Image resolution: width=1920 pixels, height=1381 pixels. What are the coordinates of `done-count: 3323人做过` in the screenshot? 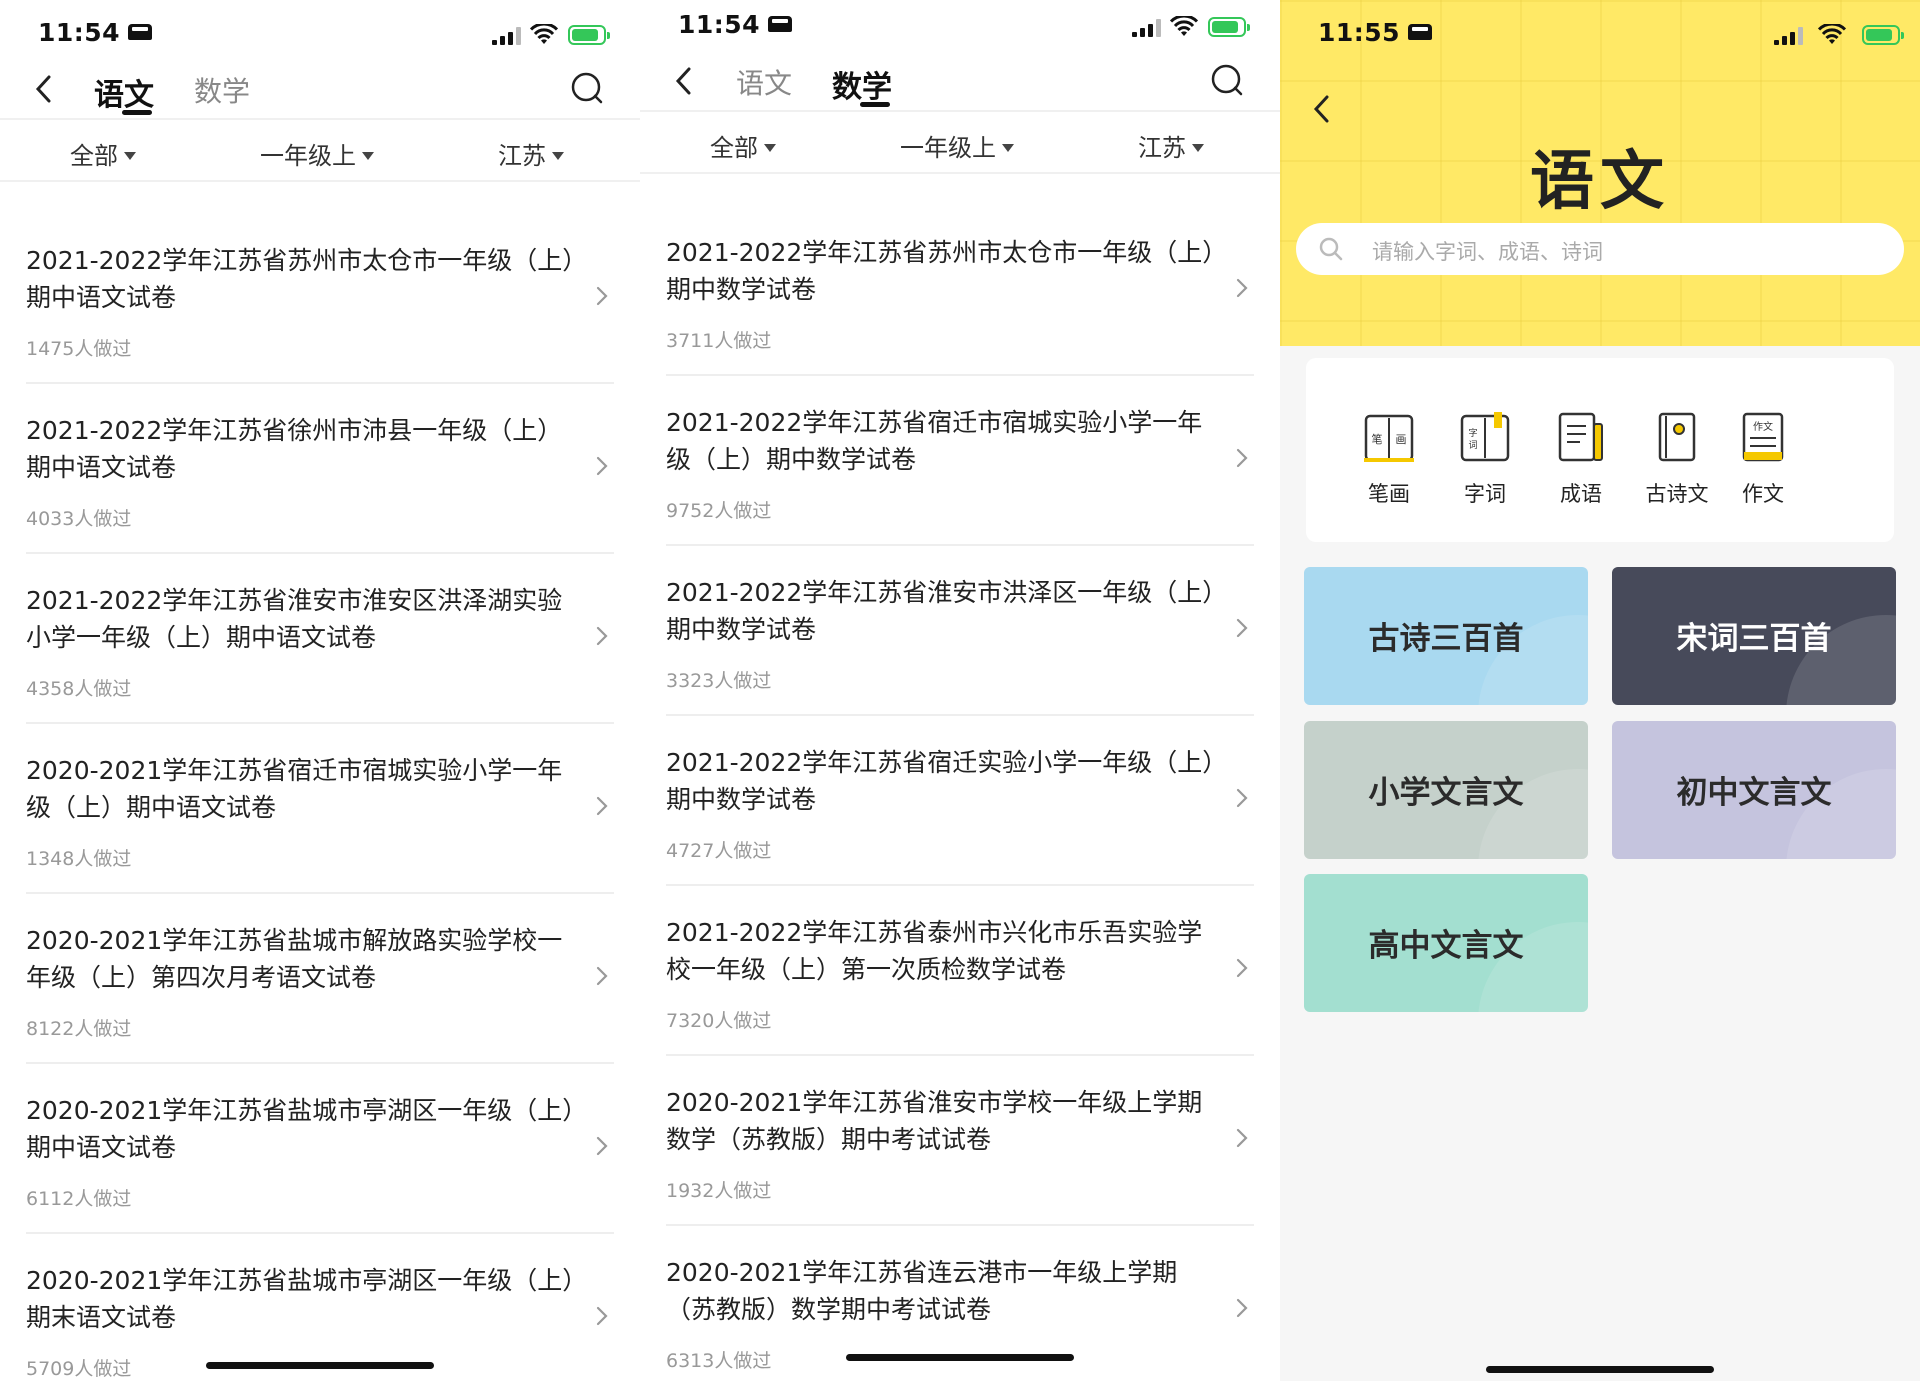 It's located at (719, 681).